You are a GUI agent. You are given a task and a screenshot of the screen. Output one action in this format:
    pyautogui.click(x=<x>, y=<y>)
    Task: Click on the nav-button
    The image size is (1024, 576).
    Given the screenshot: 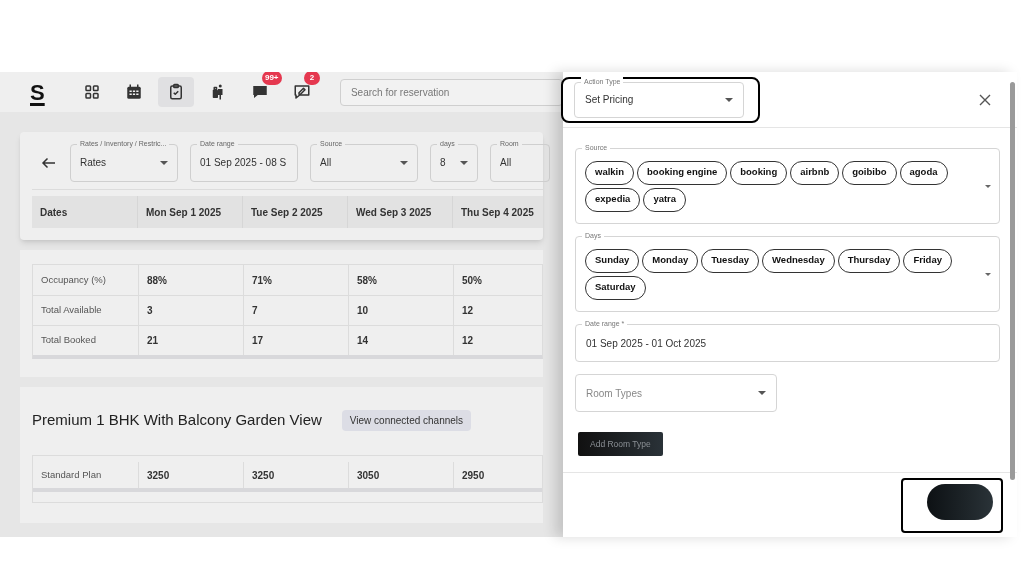 What is the action you would take?
    pyautogui.click(x=175, y=92)
    